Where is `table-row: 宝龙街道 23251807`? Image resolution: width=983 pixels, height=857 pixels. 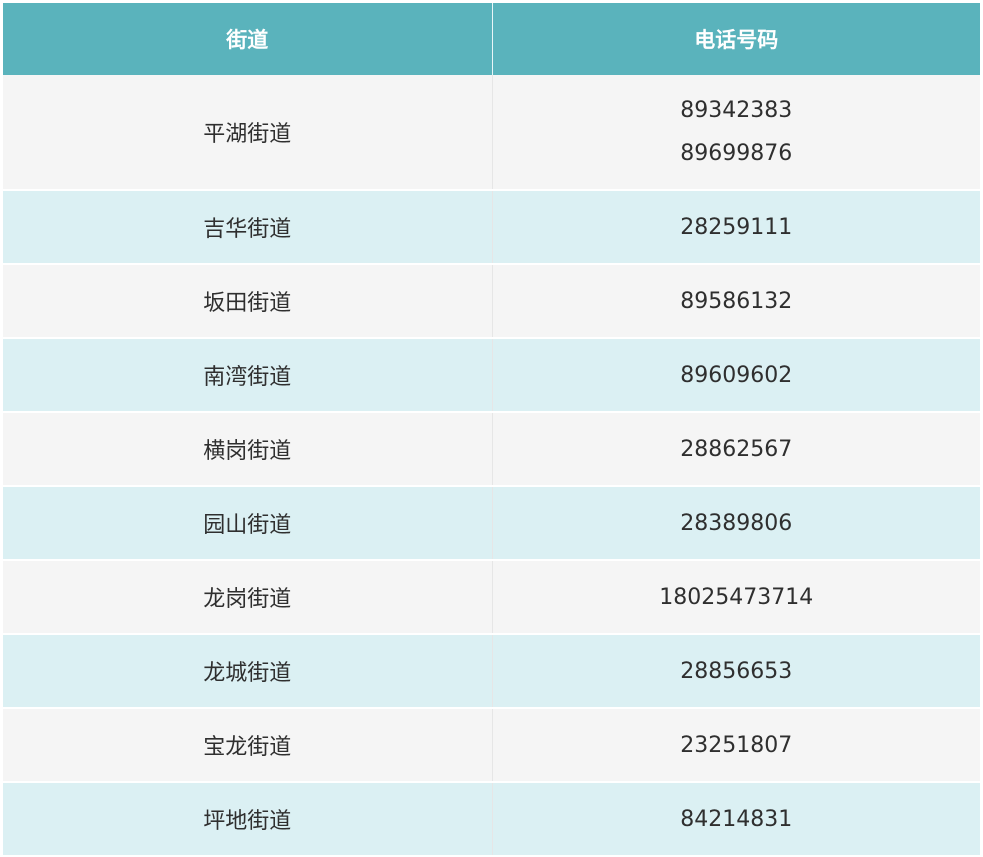
table-row: 宝龙街道 23251807 is located at coordinates (491, 745).